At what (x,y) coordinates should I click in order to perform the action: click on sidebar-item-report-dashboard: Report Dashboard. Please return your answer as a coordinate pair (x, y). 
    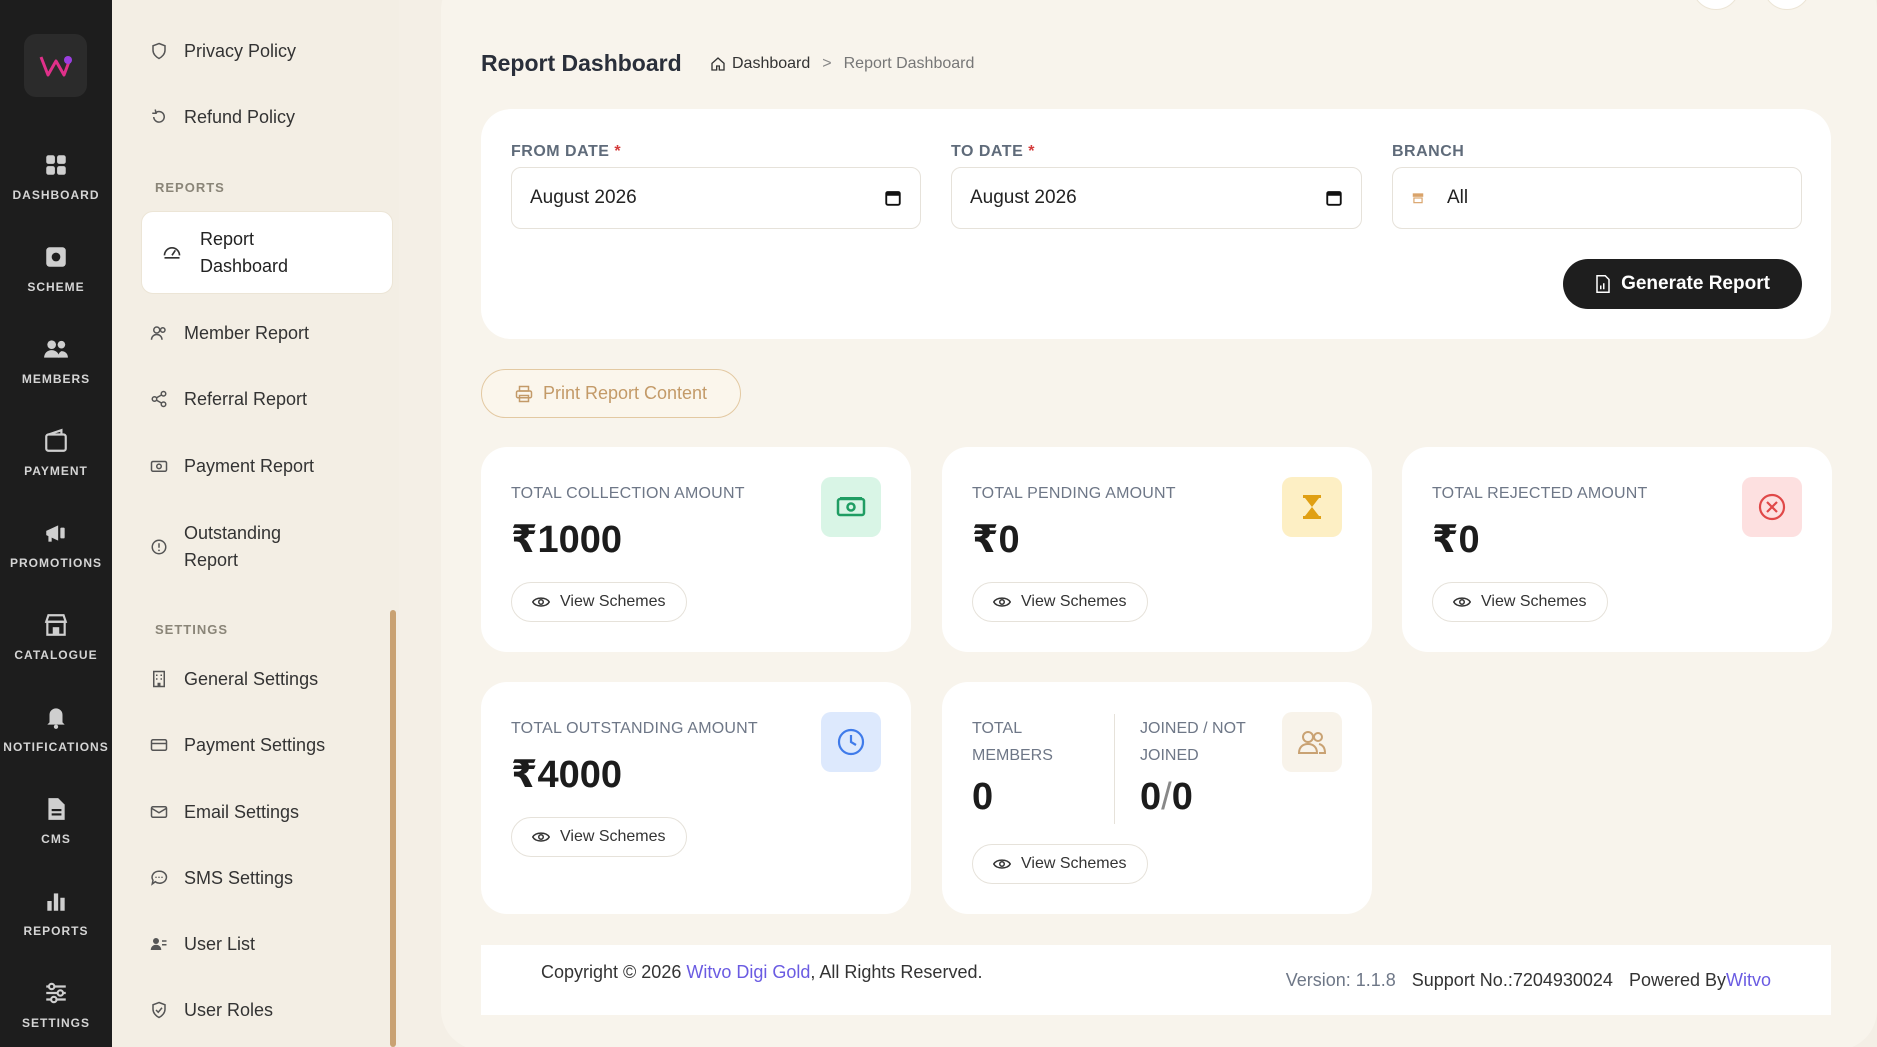
    Looking at the image, I should click on (267, 252).